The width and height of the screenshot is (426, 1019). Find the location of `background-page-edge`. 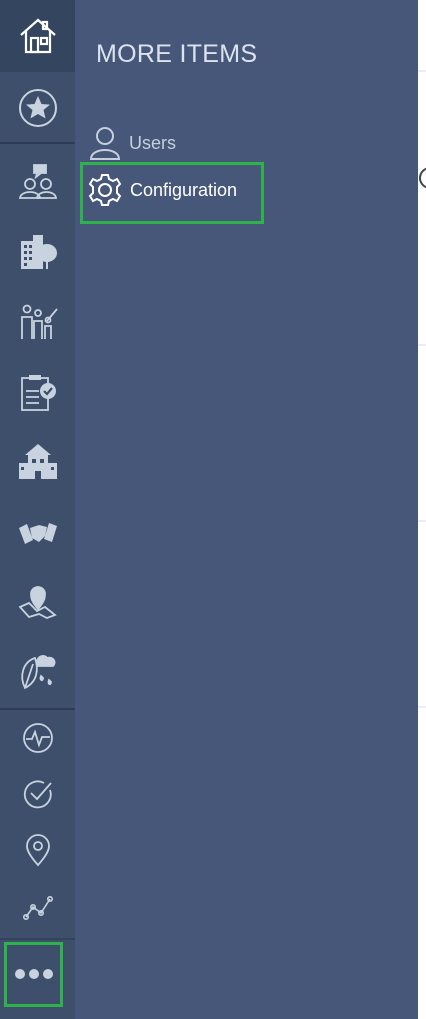

background-page-edge is located at coordinates (422, 509).